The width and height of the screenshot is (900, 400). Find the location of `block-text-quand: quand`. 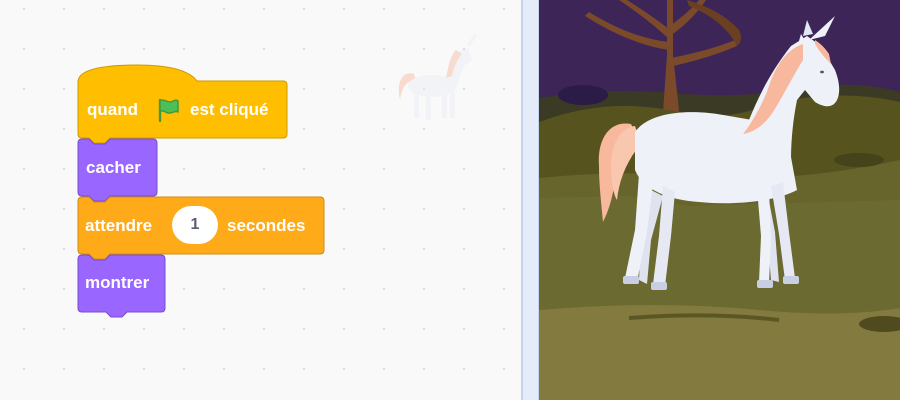

block-text-quand: quand is located at coordinates (112, 109).